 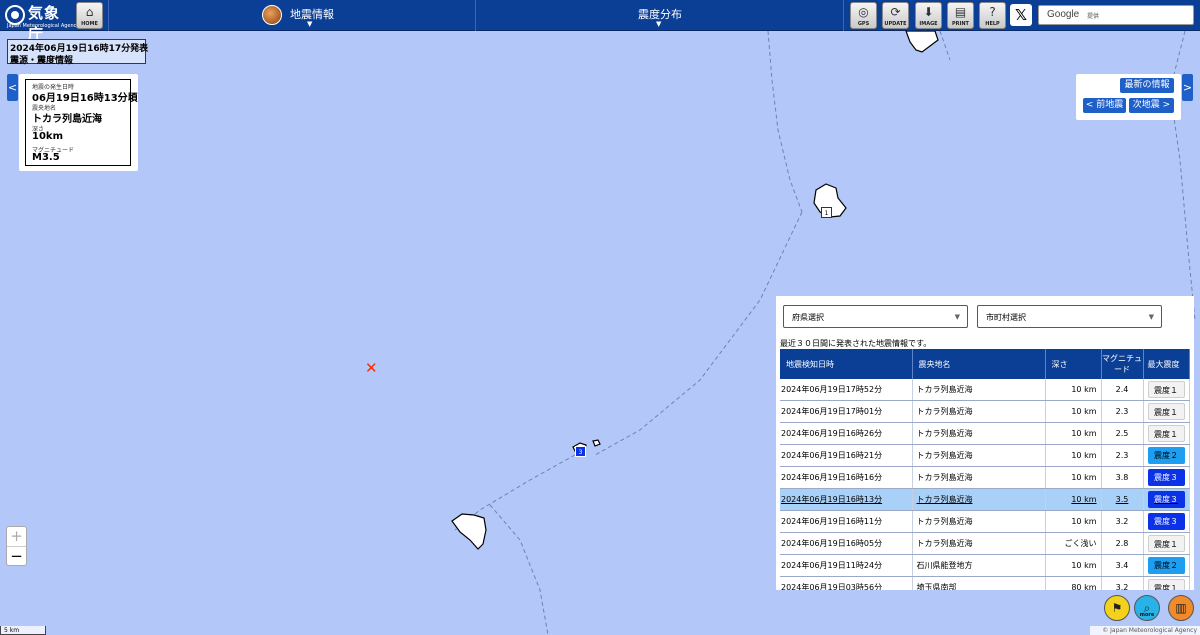 I want to click on table-row: 2024年06月19日17時52分 トカラ列島近海 10 km 2.4 震度１, so click(x=985, y=390).